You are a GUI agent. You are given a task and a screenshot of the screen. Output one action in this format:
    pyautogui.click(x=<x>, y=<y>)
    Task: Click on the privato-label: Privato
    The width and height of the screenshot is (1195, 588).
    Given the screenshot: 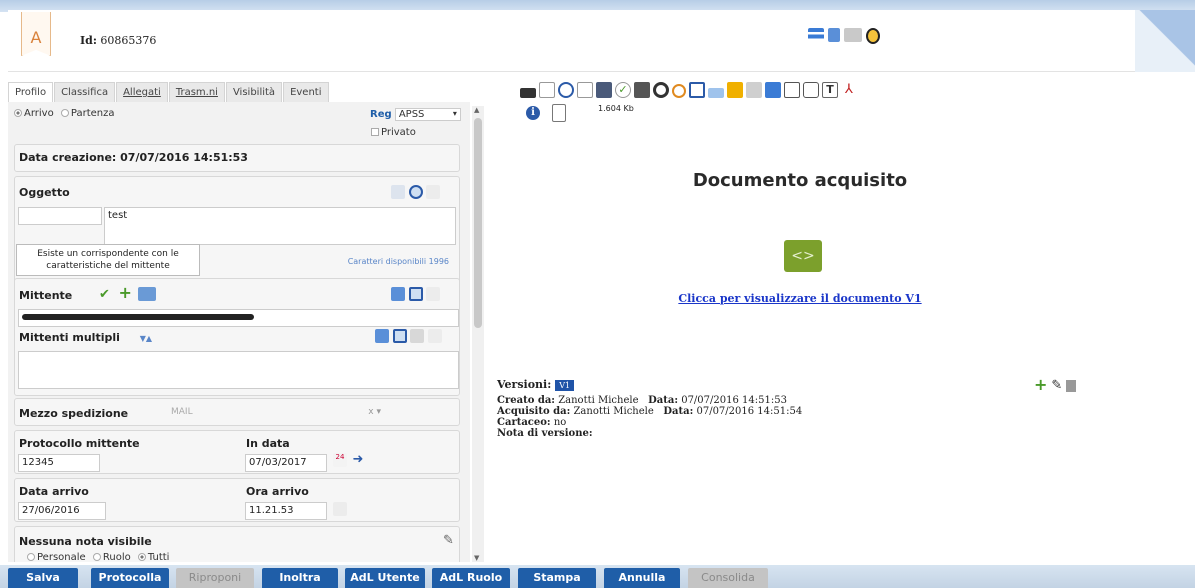 What is the action you would take?
    pyautogui.click(x=398, y=132)
    